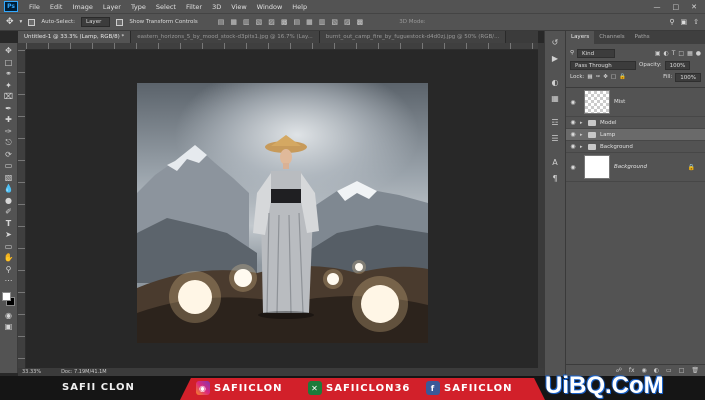 The height and width of the screenshot is (400, 705). I want to click on swatches-panel-icon: ▦, so click(555, 99).